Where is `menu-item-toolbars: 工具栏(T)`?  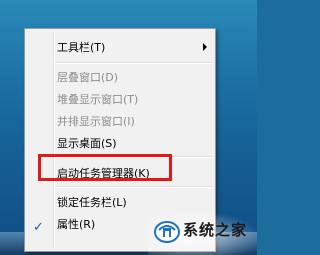 menu-item-toolbars: 工具栏(T) is located at coordinates (81, 47).